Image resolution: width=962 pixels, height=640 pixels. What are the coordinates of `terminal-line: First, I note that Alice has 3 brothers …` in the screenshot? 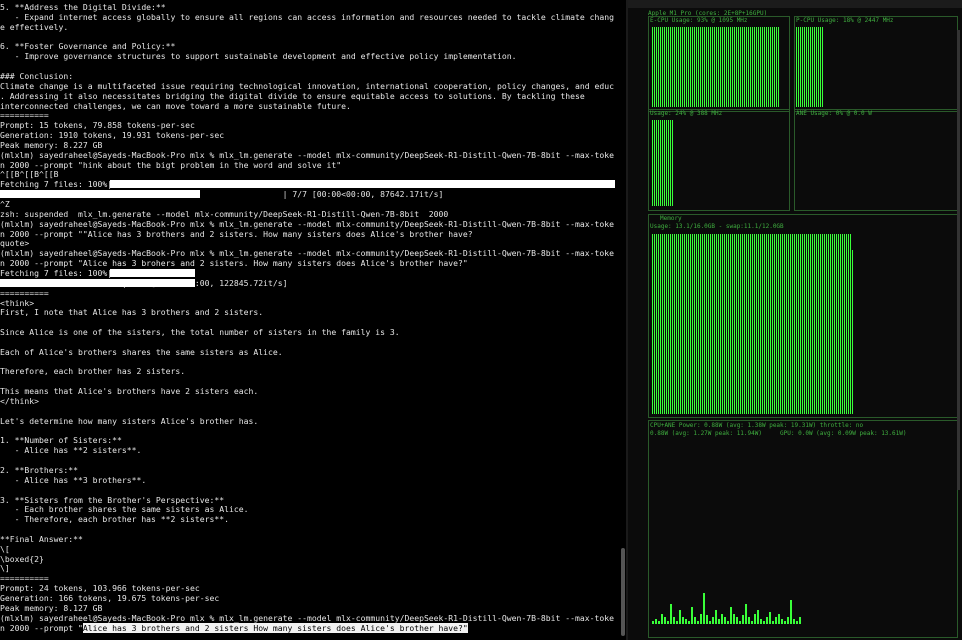 It's located at (132, 312).